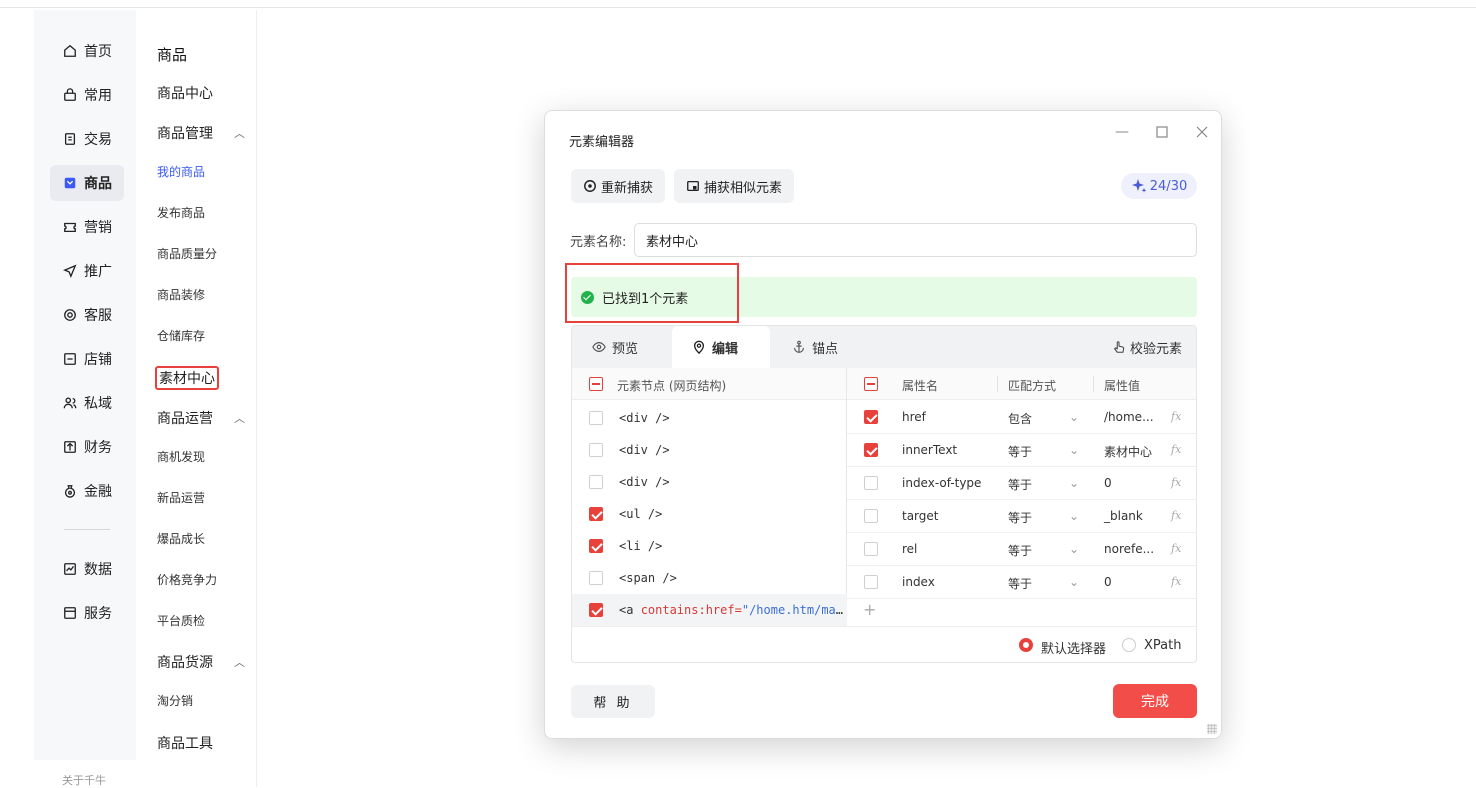 The height and width of the screenshot is (788, 1476). What do you see at coordinates (87, 227) in the screenshot?
I see `nav-item-marketing: 营销` at bounding box center [87, 227].